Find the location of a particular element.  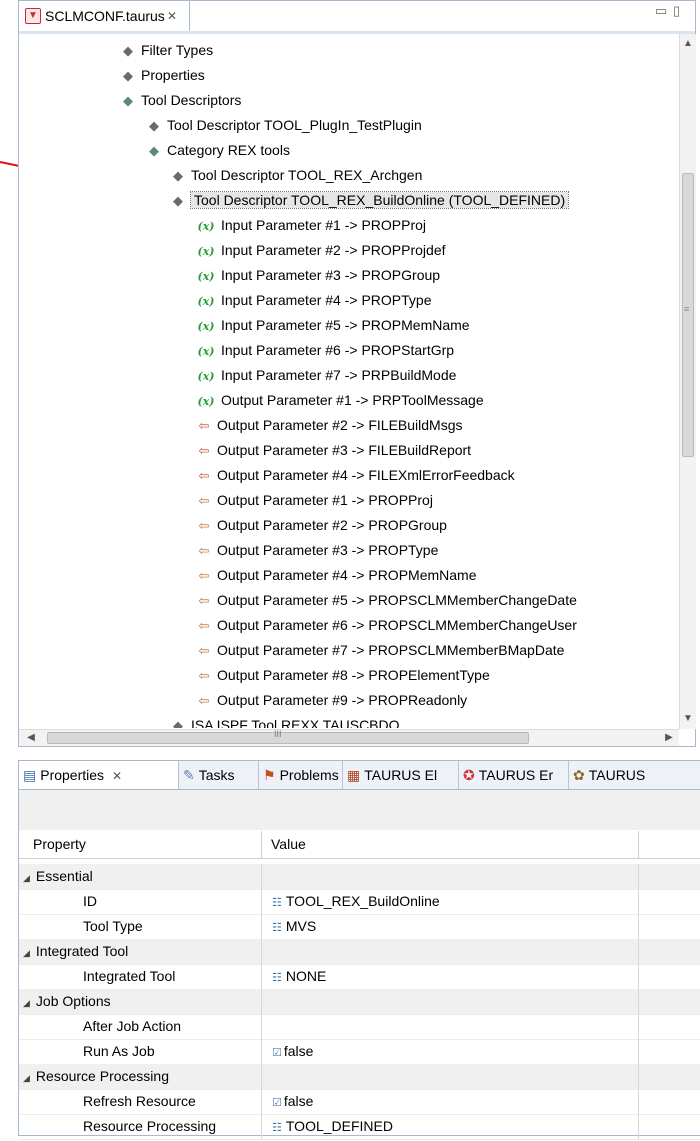

maximize-icon: ▯ is located at coordinates (676, 11).